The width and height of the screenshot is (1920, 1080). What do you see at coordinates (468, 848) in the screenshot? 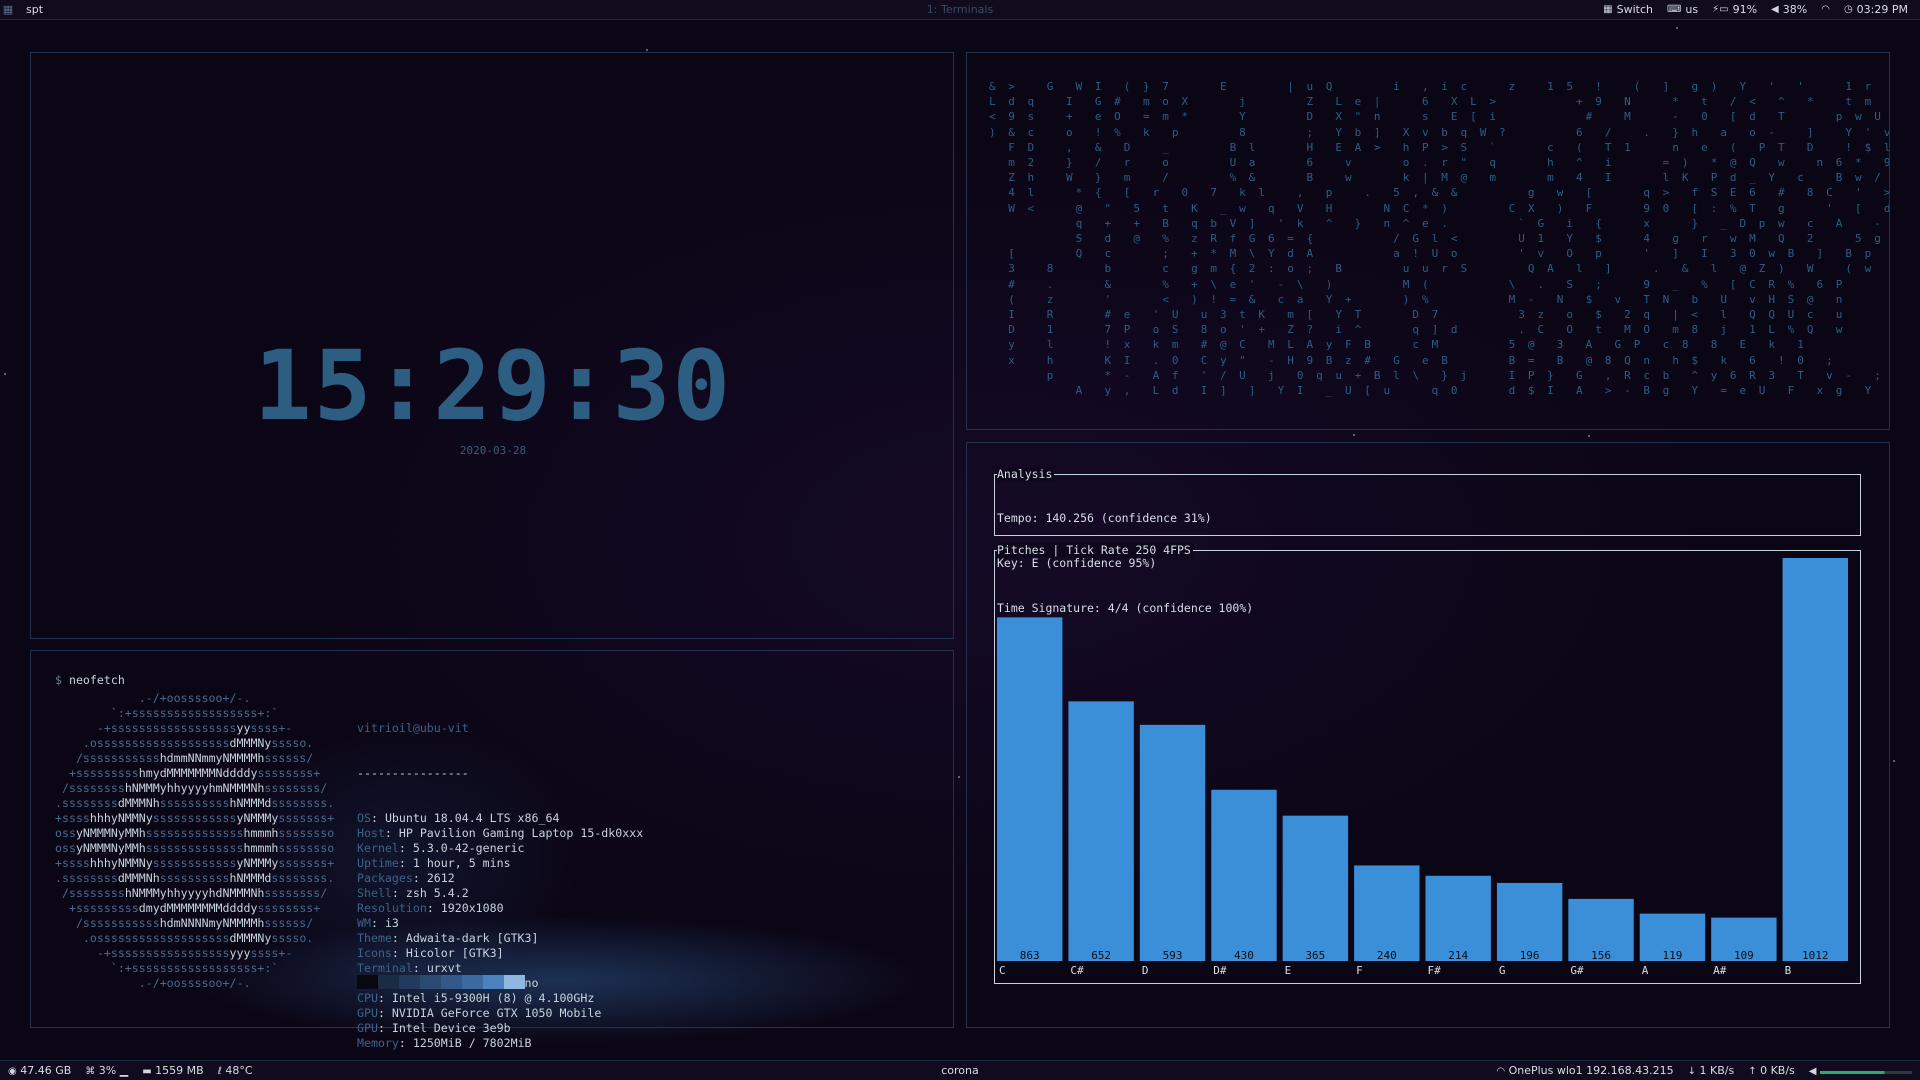
I see `info-value: 5.3.0-42-generic` at bounding box center [468, 848].